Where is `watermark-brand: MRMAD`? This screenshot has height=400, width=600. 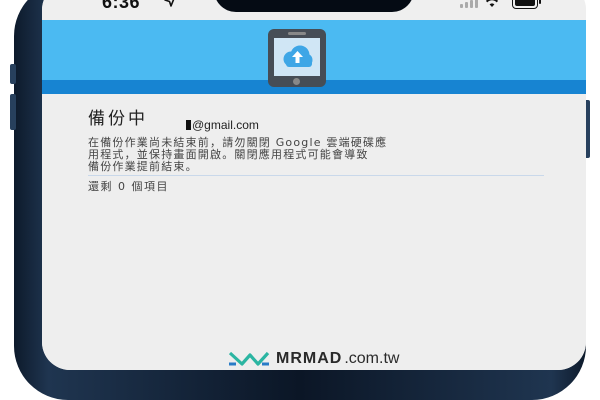
watermark-brand: MRMAD is located at coordinates (309, 358).